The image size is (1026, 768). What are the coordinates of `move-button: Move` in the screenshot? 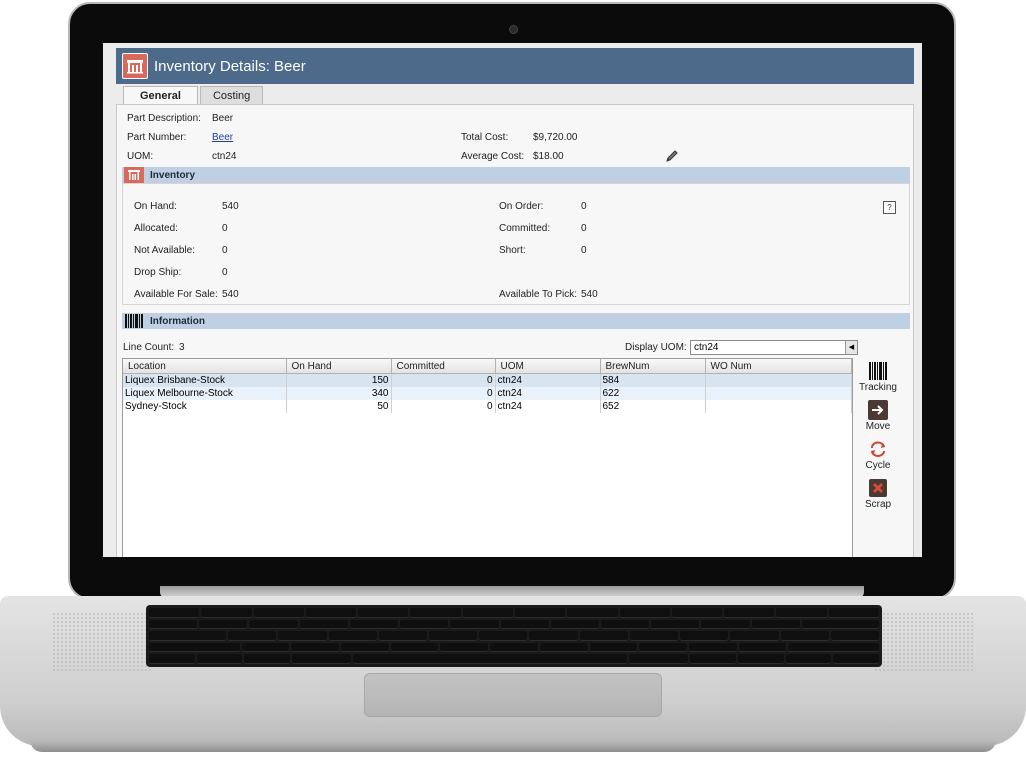 It's located at (878, 416).